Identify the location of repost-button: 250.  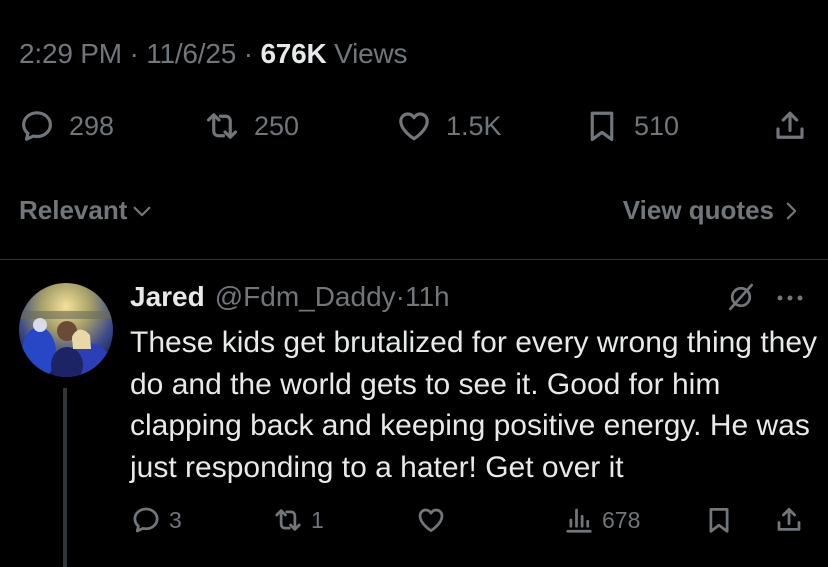
(251, 126).